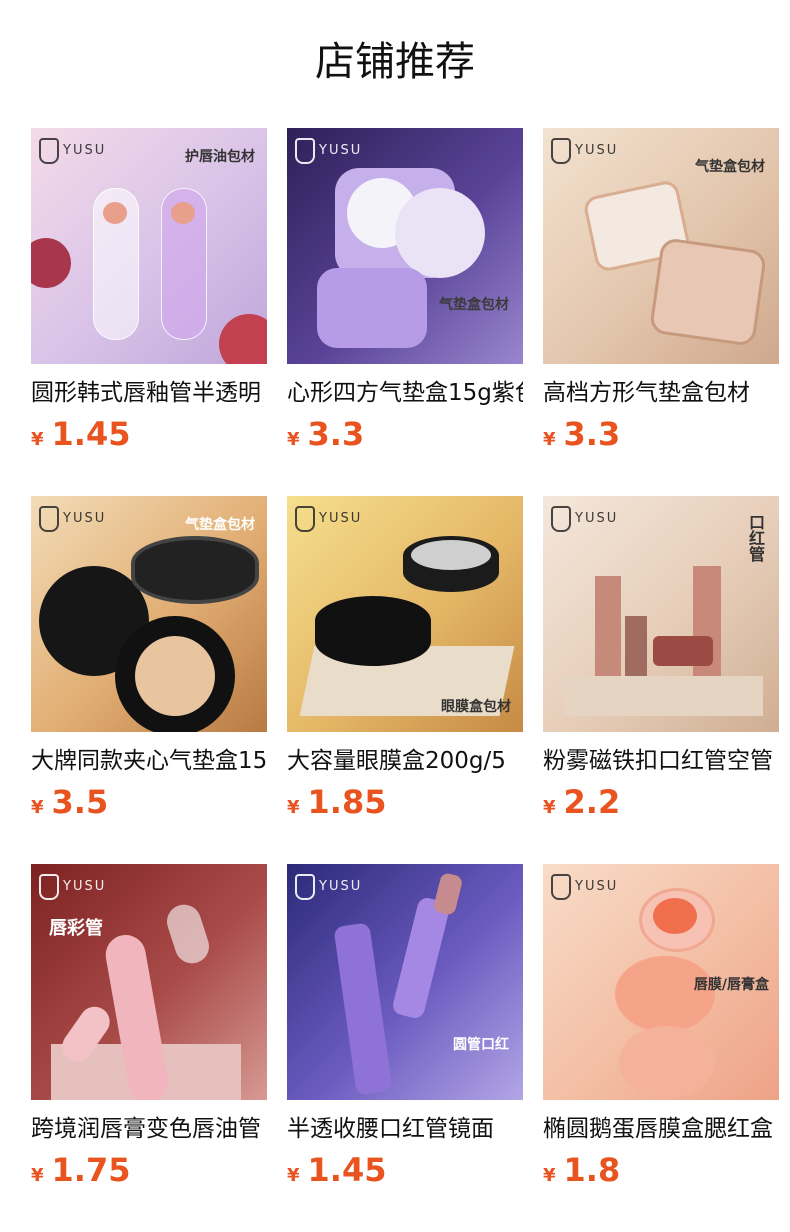 This screenshot has height=1232, width=790. Describe the element at coordinates (661, 982) in the screenshot. I see `product-thumbnail: YUSU 唇膜/唇膏盒` at that location.